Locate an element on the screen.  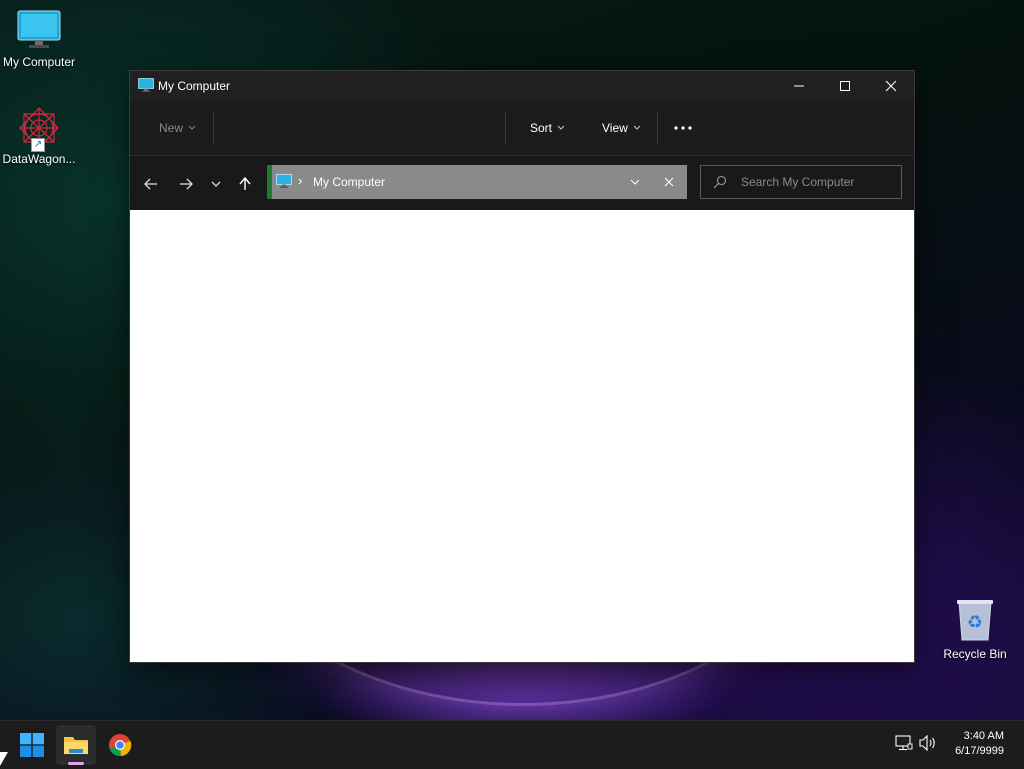
shortcut-arrow-icon: ↗ is located at coordinates (38, 145).